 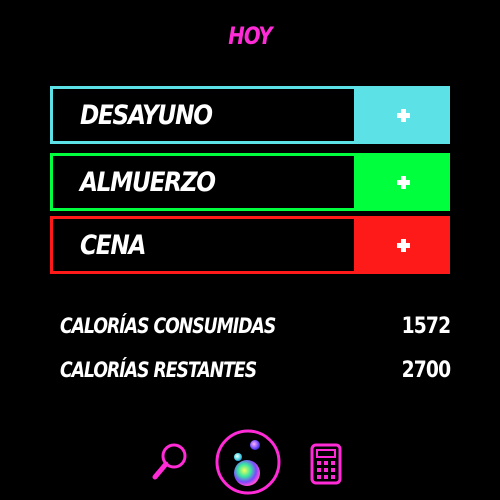 I want to click on add-breakfast-button, so click(x=403, y=115).